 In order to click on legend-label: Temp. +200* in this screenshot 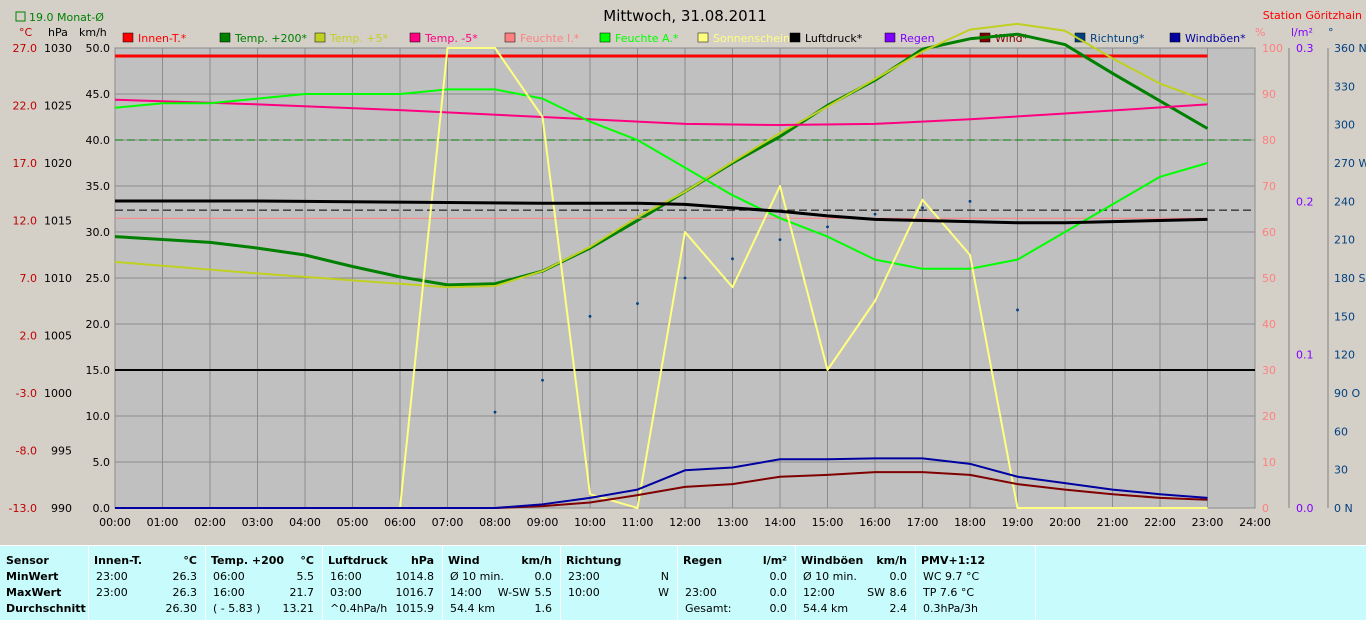, I will do `click(271, 38)`.